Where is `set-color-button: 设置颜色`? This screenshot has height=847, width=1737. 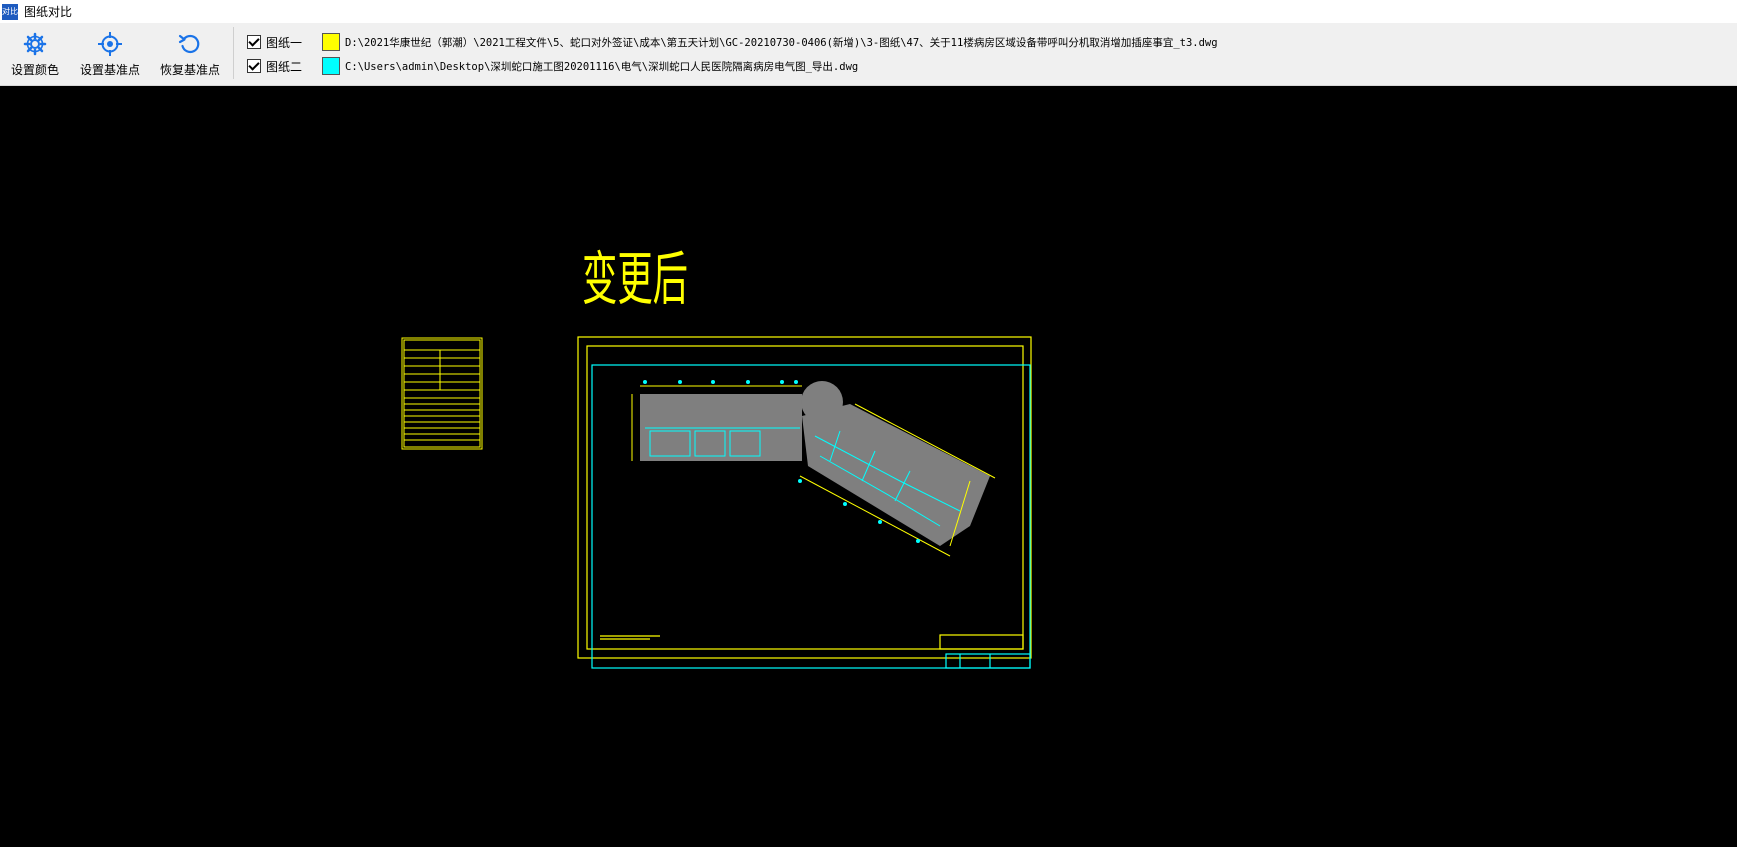 set-color-button: 设置颜色 is located at coordinates (35, 53).